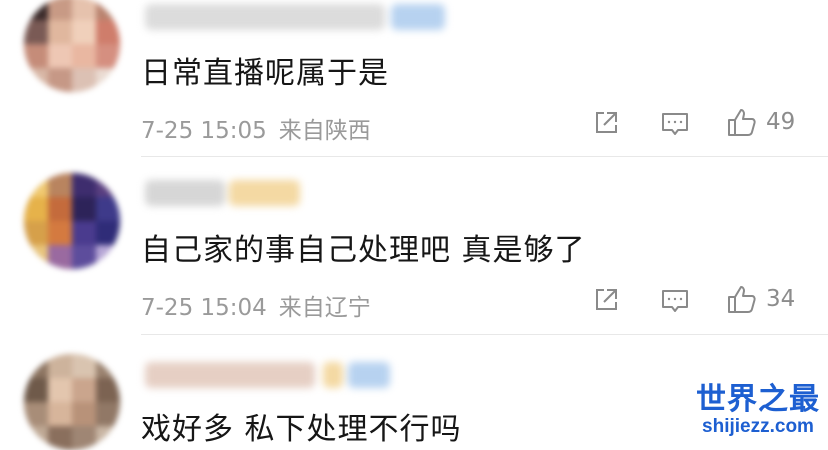 The width and height of the screenshot is (828, 450). Describe the element at coordinates (781, 122) in the screenshot. I see `like-count: 49` at that location.